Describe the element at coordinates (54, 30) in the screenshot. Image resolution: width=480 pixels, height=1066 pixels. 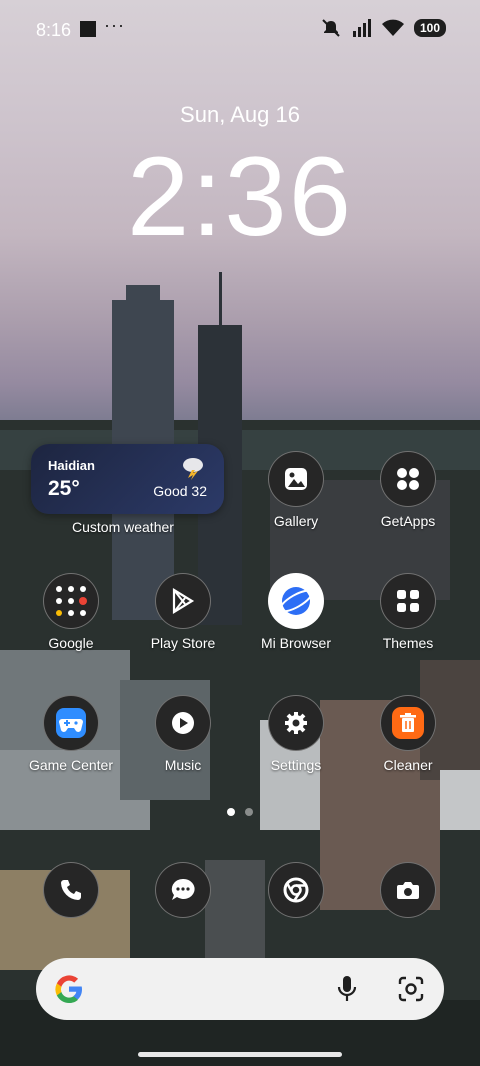
I see `status-time: 8:16` at that location.